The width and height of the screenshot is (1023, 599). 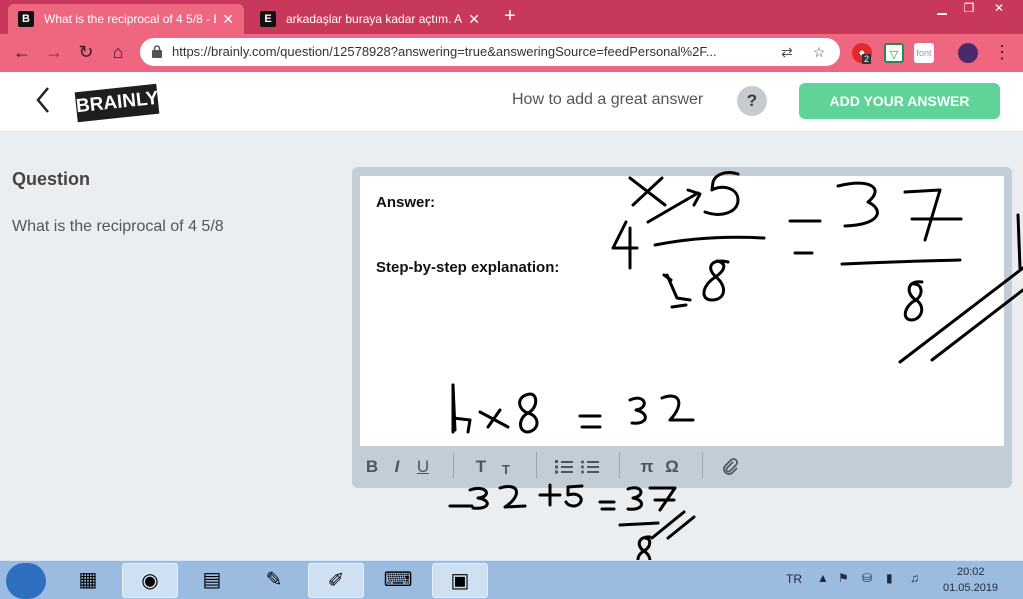 What do you see at coordinates (22, 52) in the screenshot?
I see `back-arrow-icon: ←` at bounding box center [22, 52].